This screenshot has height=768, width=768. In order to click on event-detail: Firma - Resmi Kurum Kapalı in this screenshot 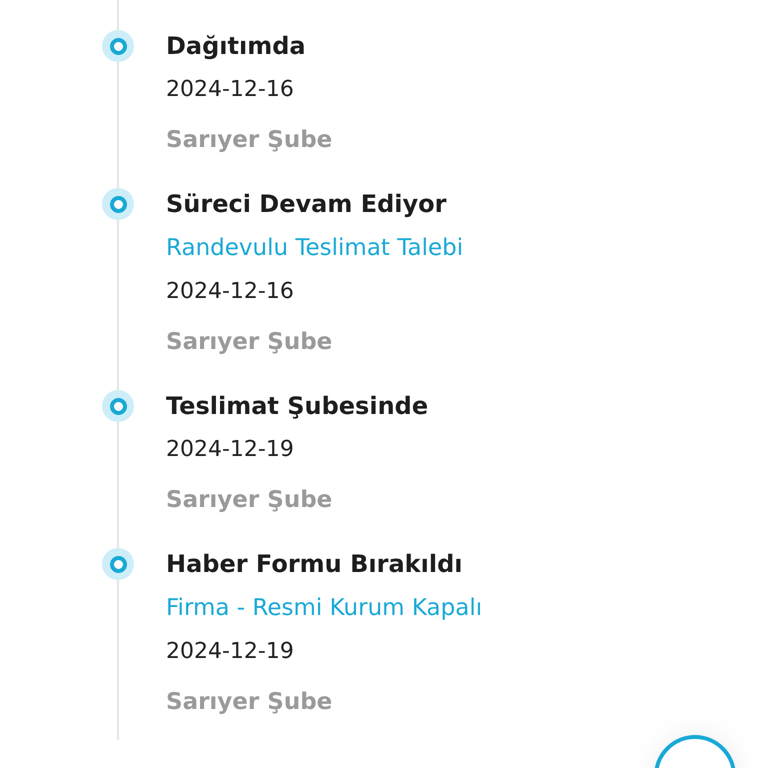, I will do `click(325, 608)`.